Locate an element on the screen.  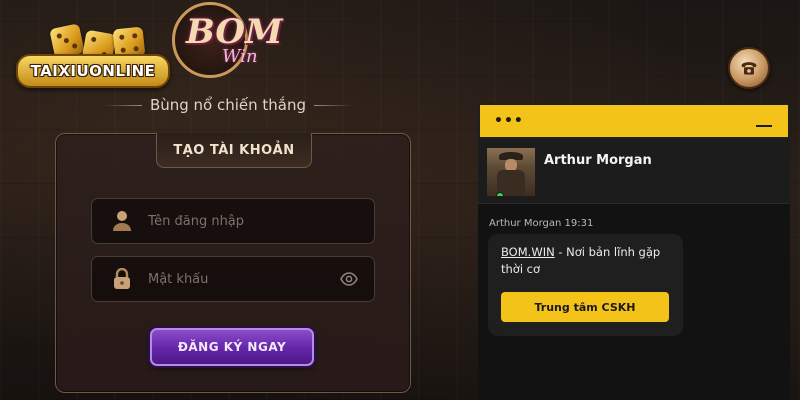
phone-icon is located at coordinates (749, 68).